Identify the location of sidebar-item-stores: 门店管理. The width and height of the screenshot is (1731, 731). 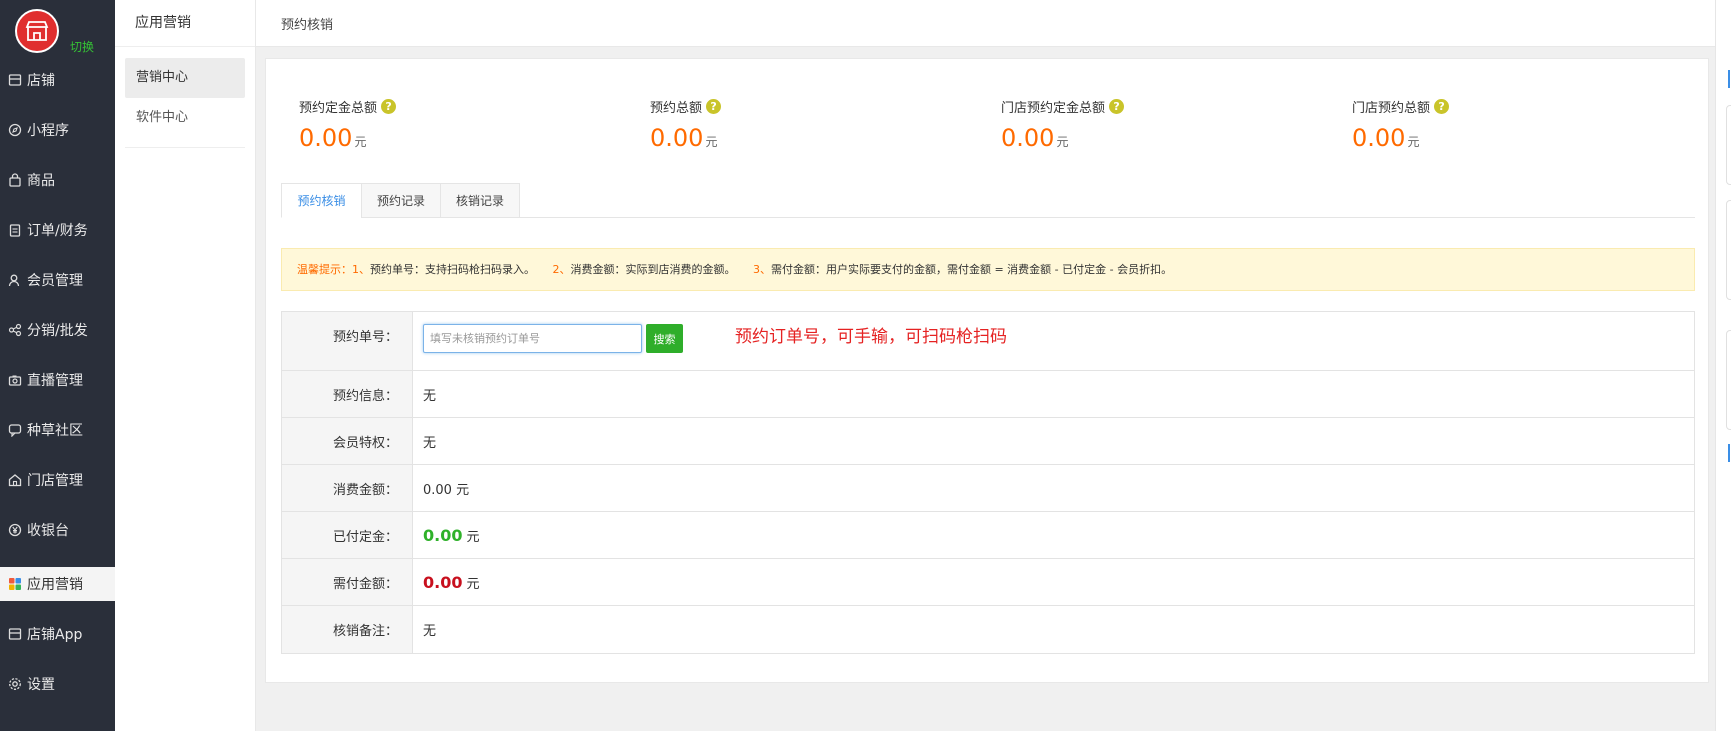
(57, 480).